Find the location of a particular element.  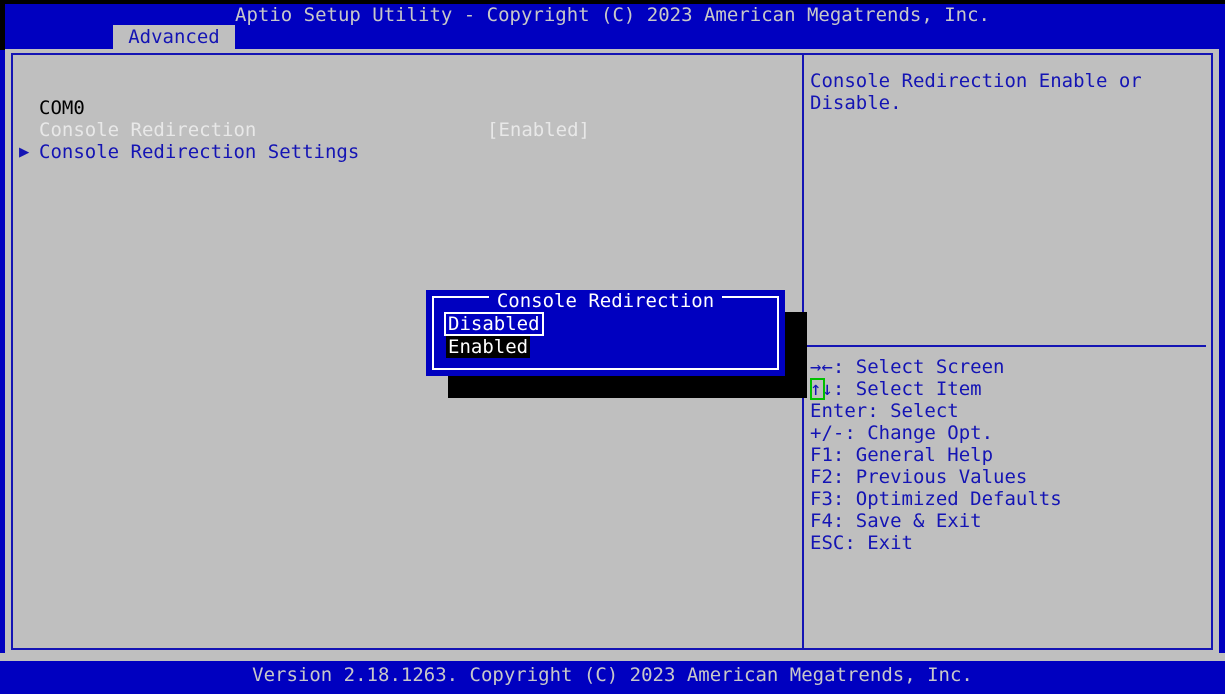

settings-row-console-redirection: Console Redirection [Enabled] is located at coordinates (393, 130).